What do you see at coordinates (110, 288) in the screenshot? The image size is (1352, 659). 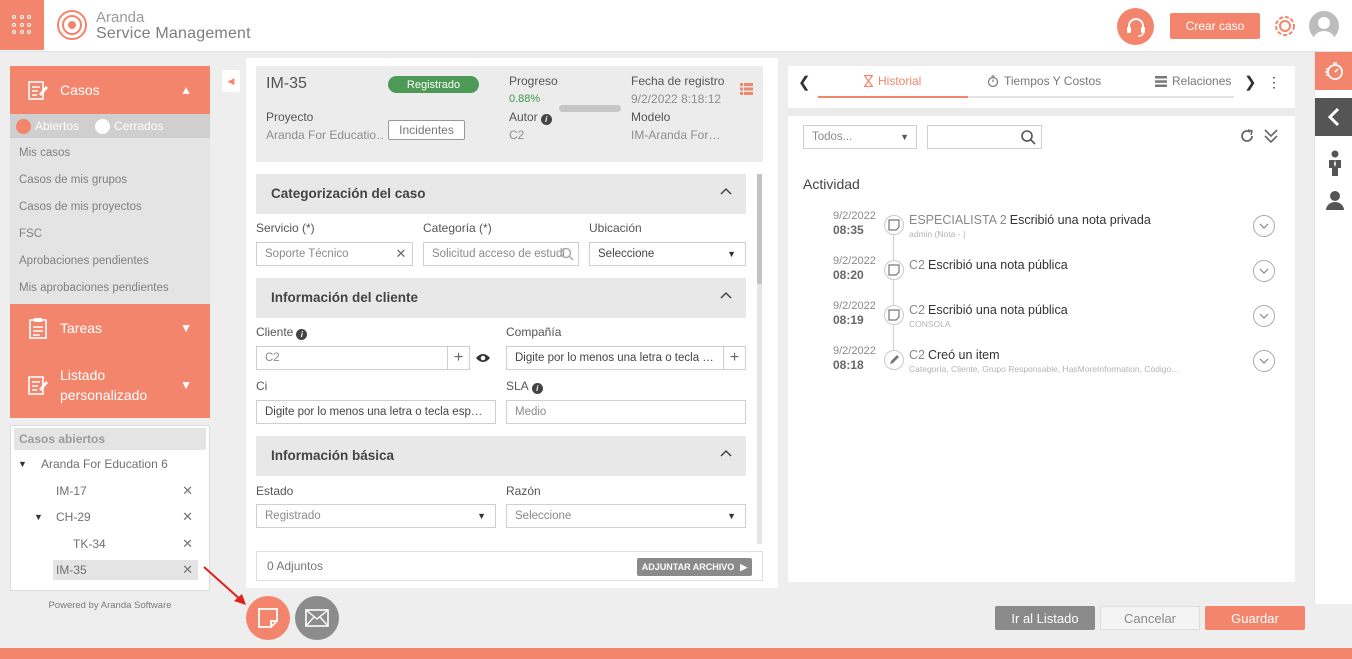 I see `link-mis-aprobaciones: Mis aprobaciones pendientes` at bounding box center [110, 288].